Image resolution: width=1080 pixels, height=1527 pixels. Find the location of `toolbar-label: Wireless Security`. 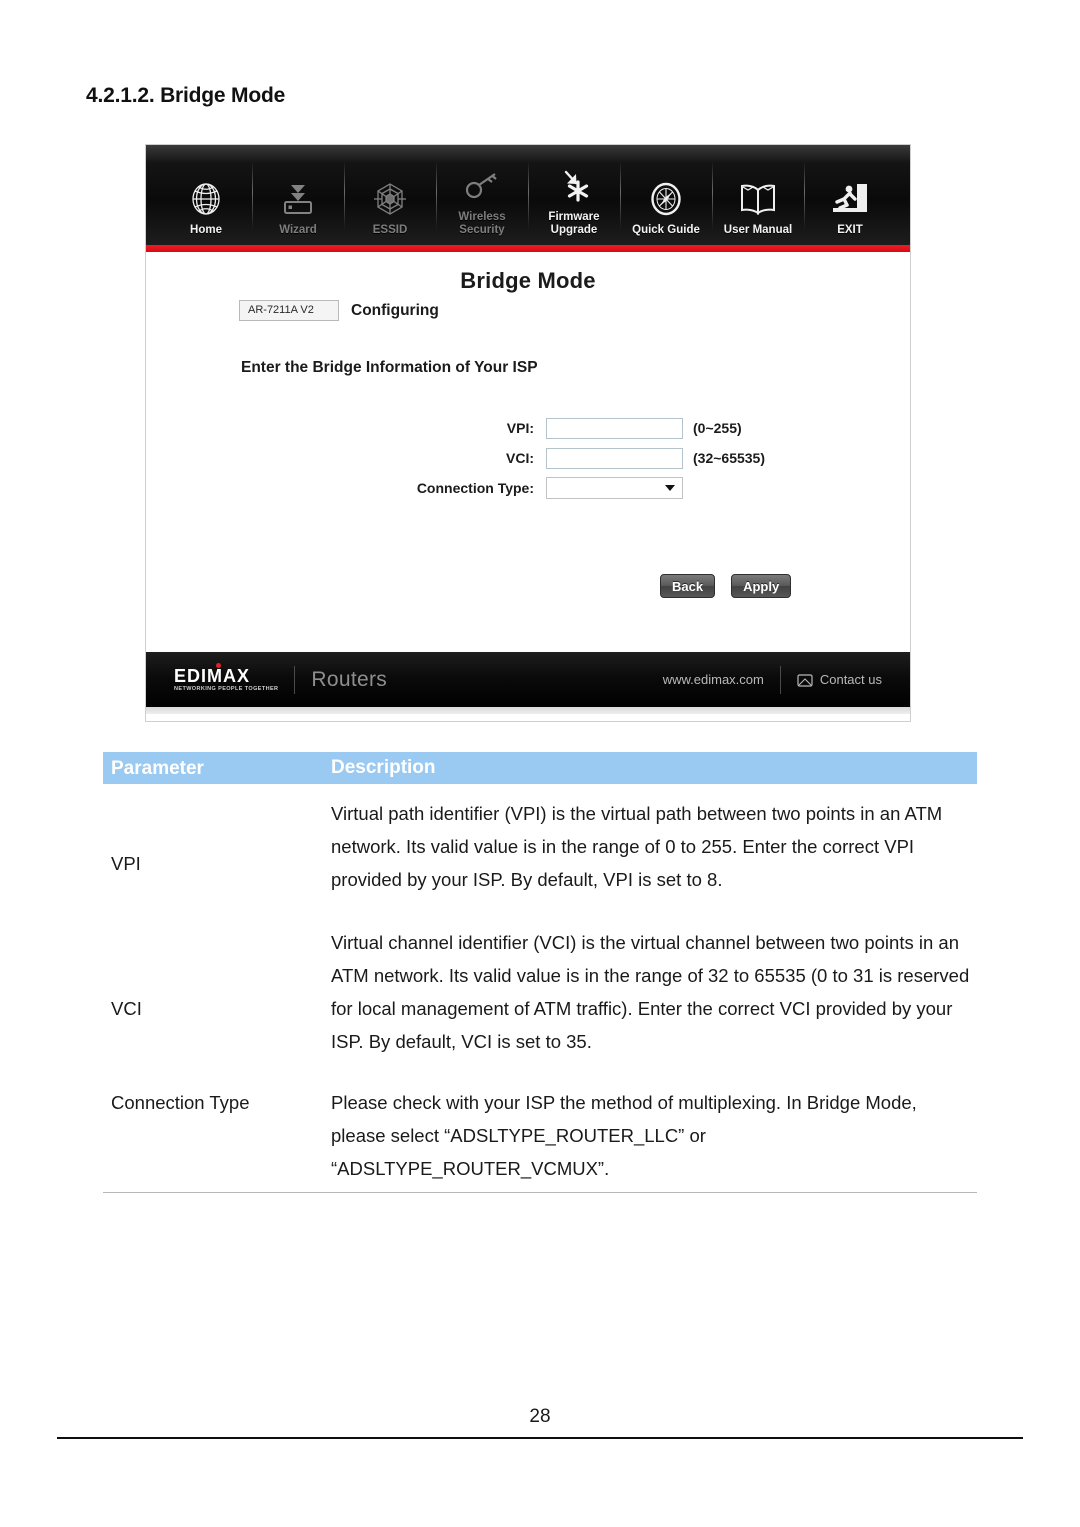

toolbar-label: Wireless Security is located at coordinates (482, 223).